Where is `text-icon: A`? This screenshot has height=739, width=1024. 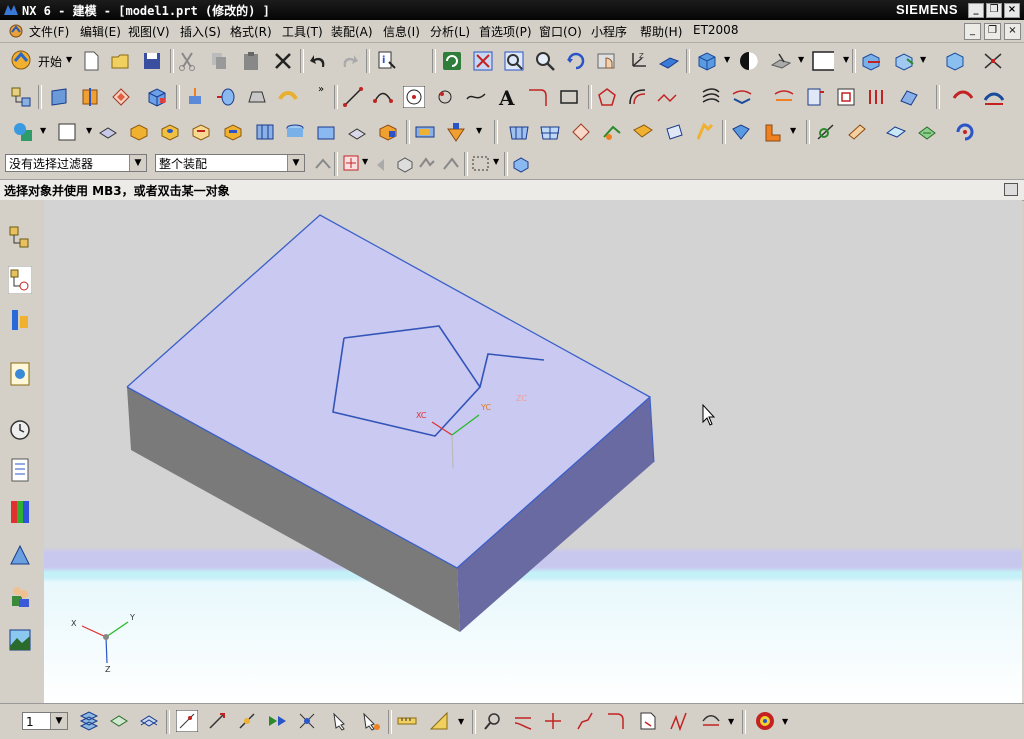 text-icon: A is located at coordinates (507, 97).